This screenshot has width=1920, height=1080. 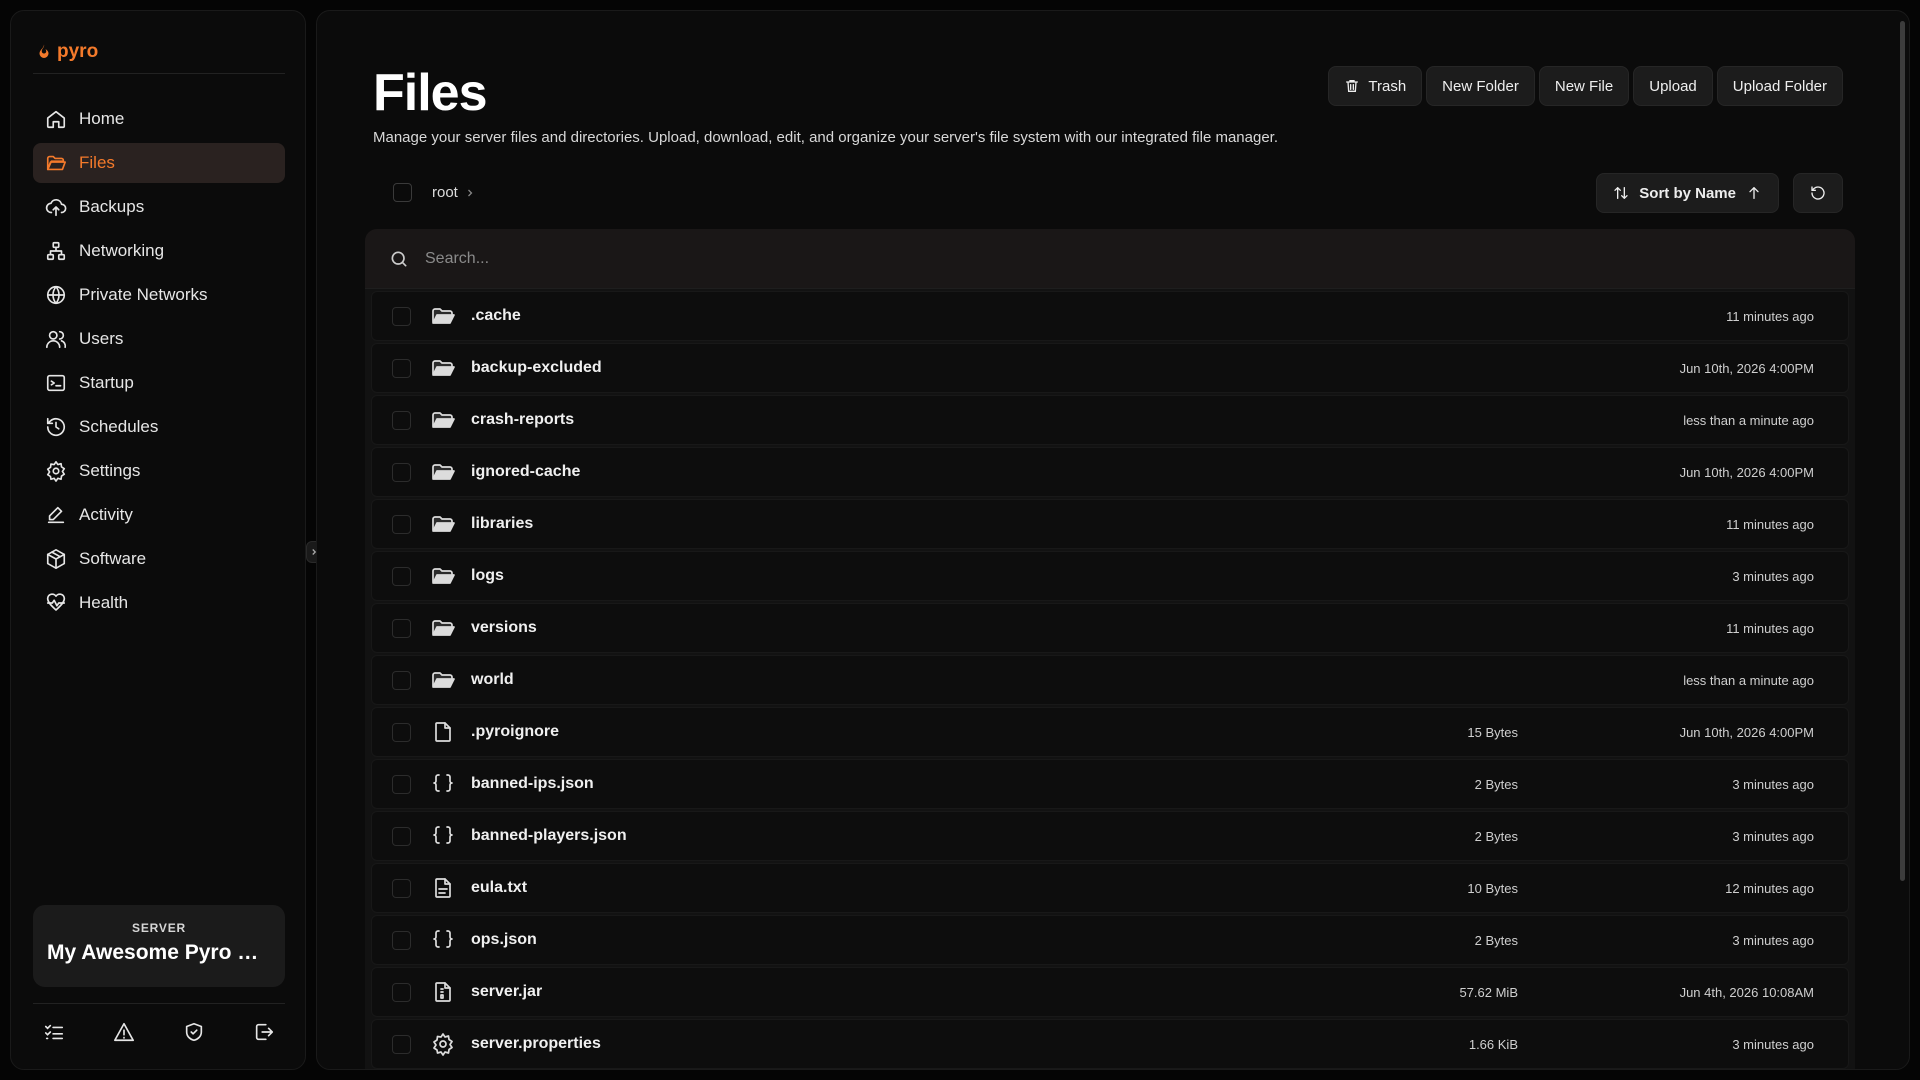 I want to click on sidebar-item-label: Software, so click(x=113, y=558).